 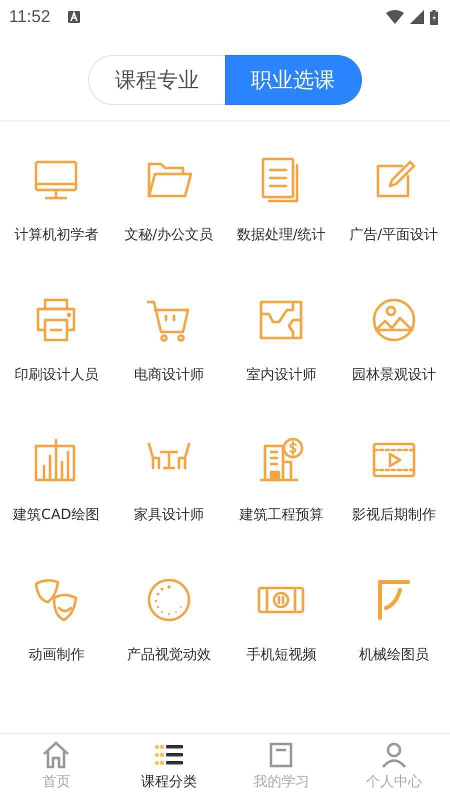 I want to click on category-label: 机械绘图员, so click(x=393, y=655).